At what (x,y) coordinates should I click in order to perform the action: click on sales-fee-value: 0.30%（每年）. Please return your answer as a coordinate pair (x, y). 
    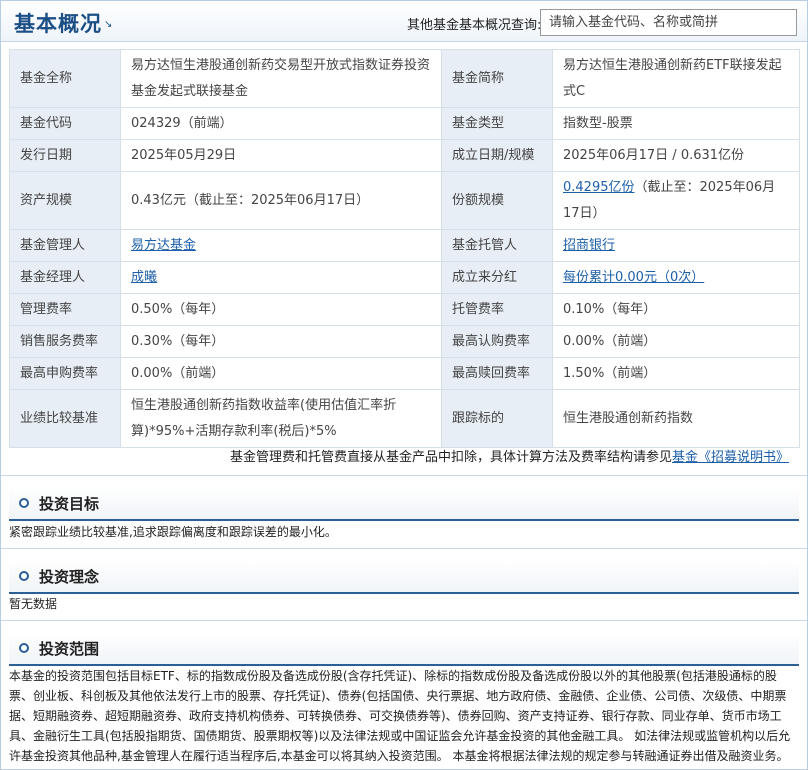
    Looking at the image, I should click on (281, 341).